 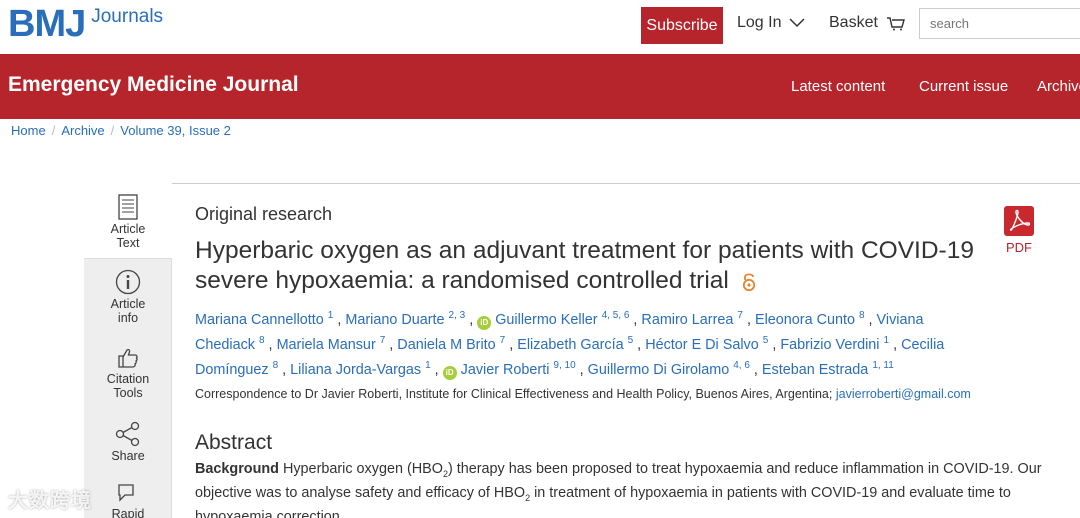 I want to click on pdf-icon, so click(x=1019, y=221).